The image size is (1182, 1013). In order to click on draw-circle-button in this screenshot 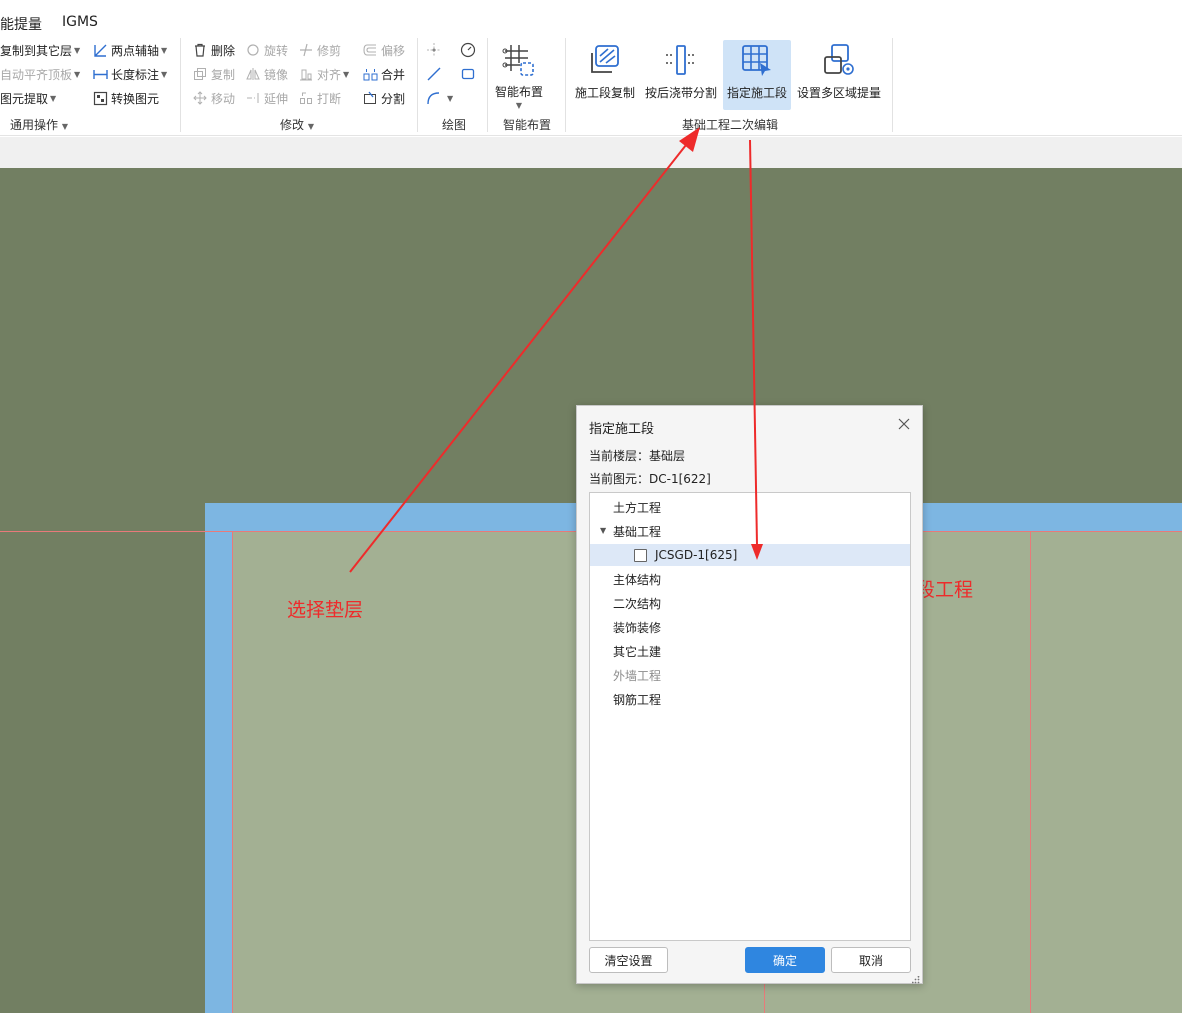, I will do `click(469, 50)`.